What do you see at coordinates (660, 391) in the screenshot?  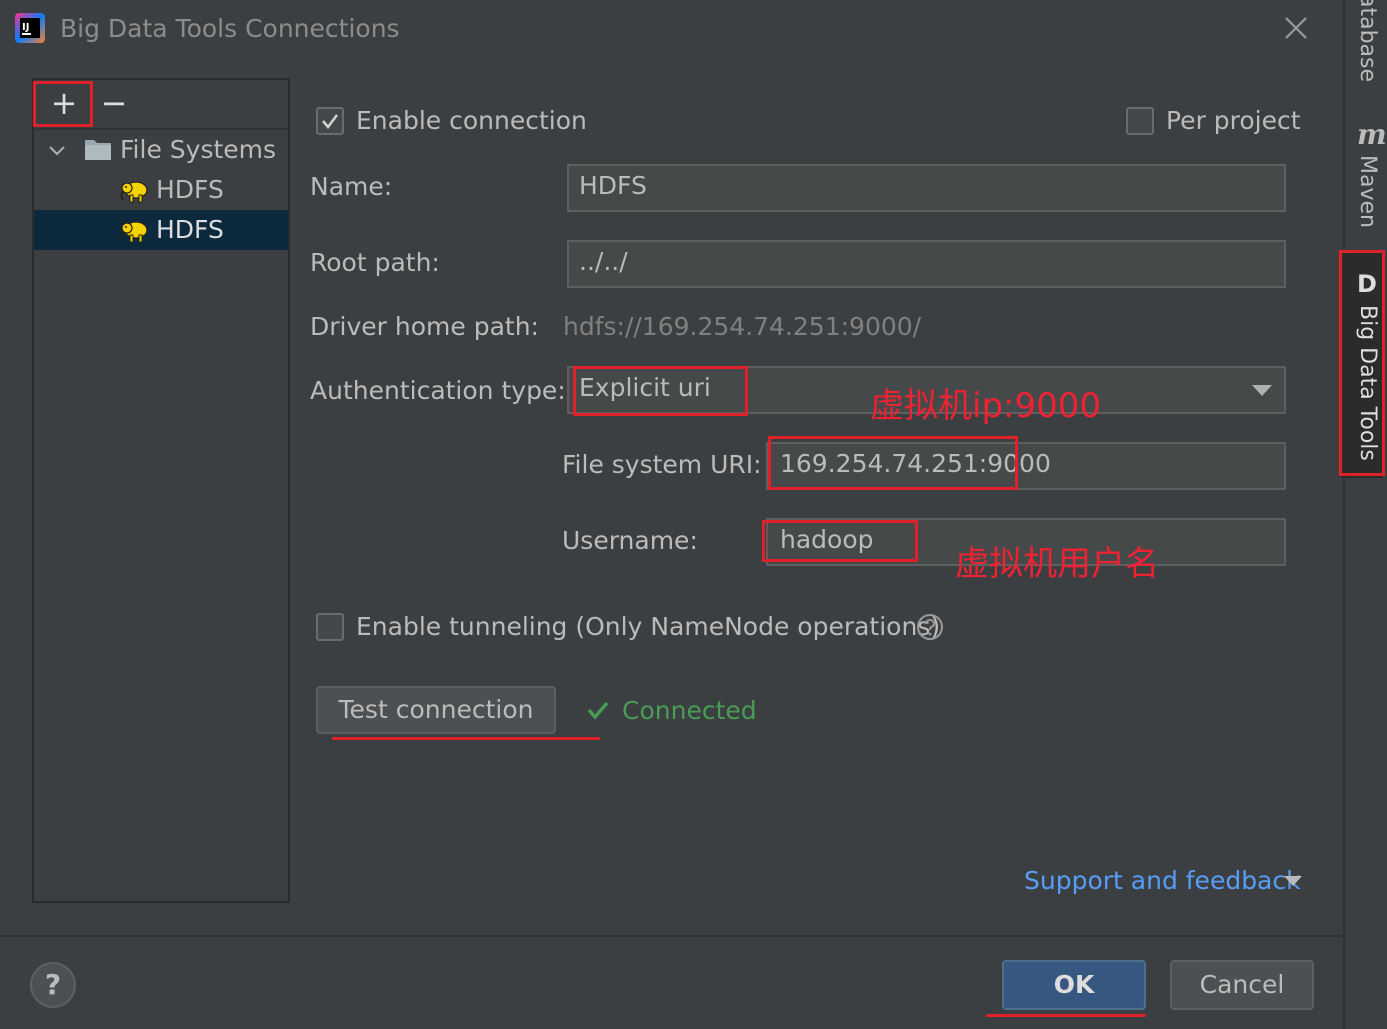 I see `annotation-box-auth-type` at bounding box center [660, 391].